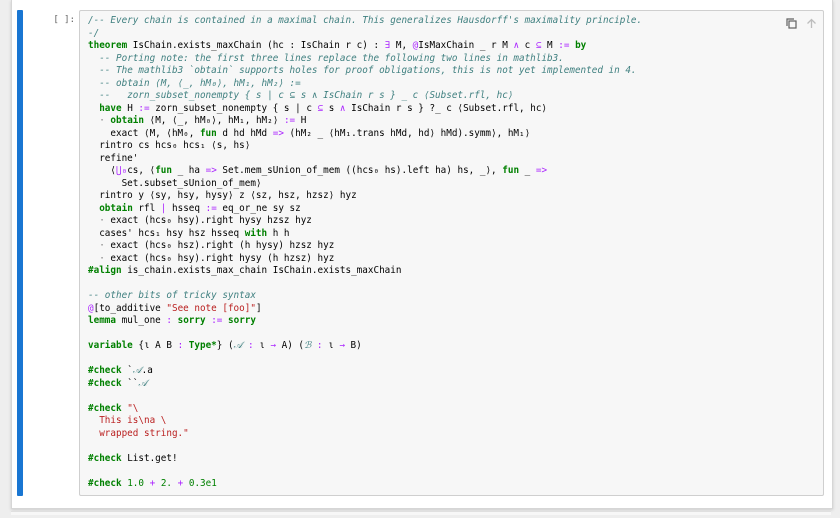 This screenshot has width=840, height=518. Describe the element at coordinates (135, 483) in the screenshot. I see `code-token: 1.0` at that location.